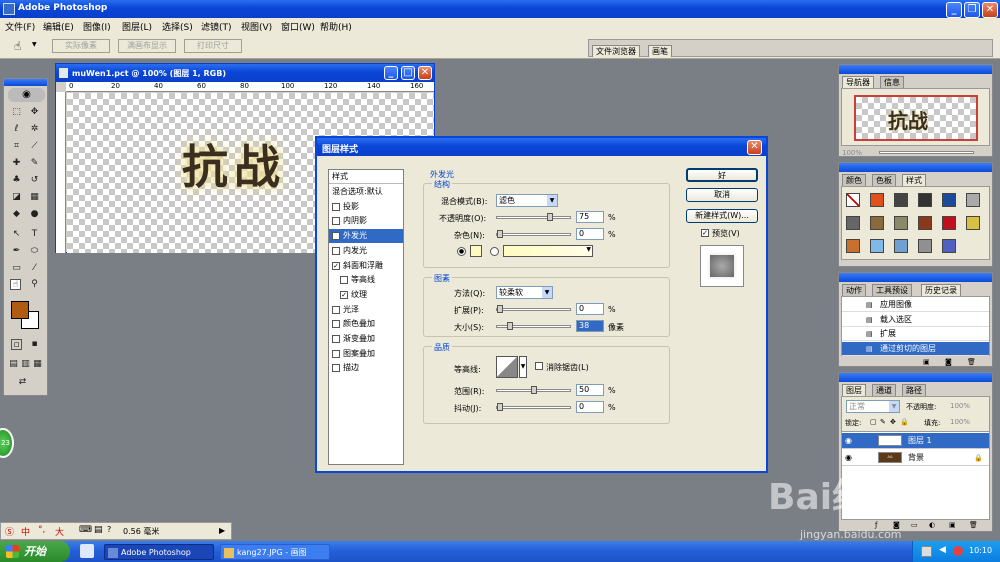  I want to click on screen-mode-icon: ▤, so click(13, 364).